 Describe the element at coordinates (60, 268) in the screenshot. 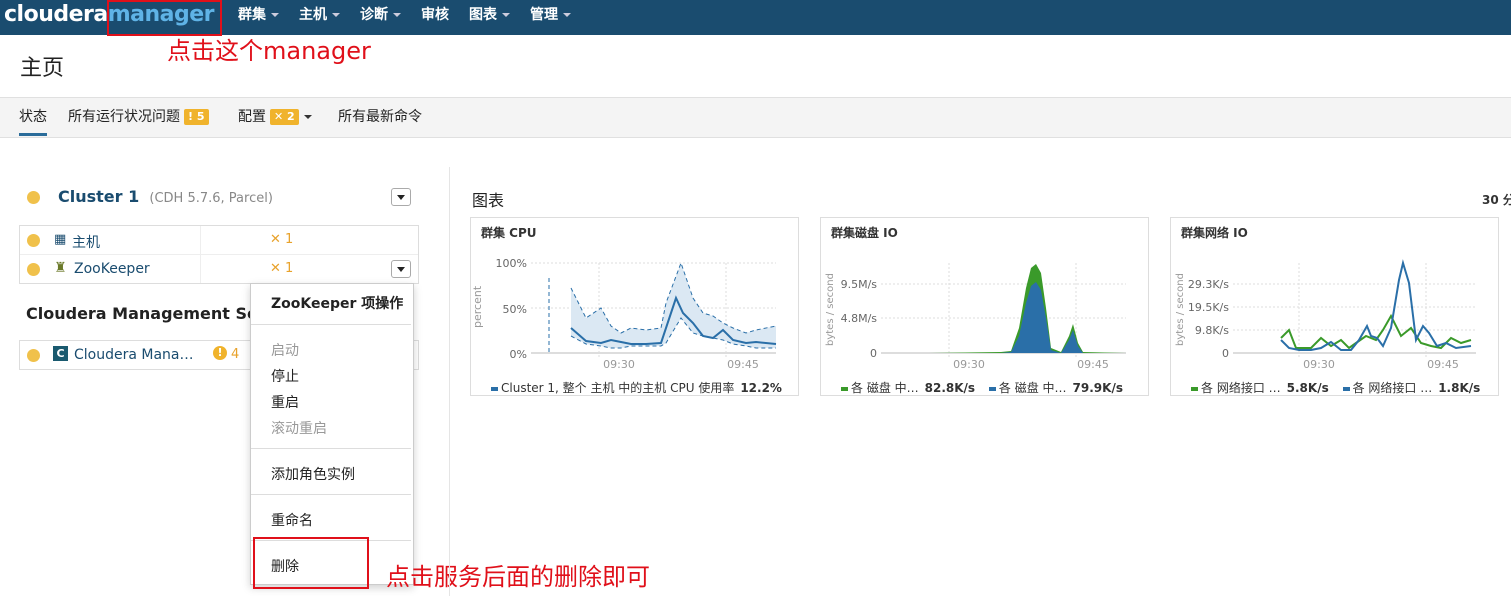

I see `zookeeper-icon: ♜` at that location.